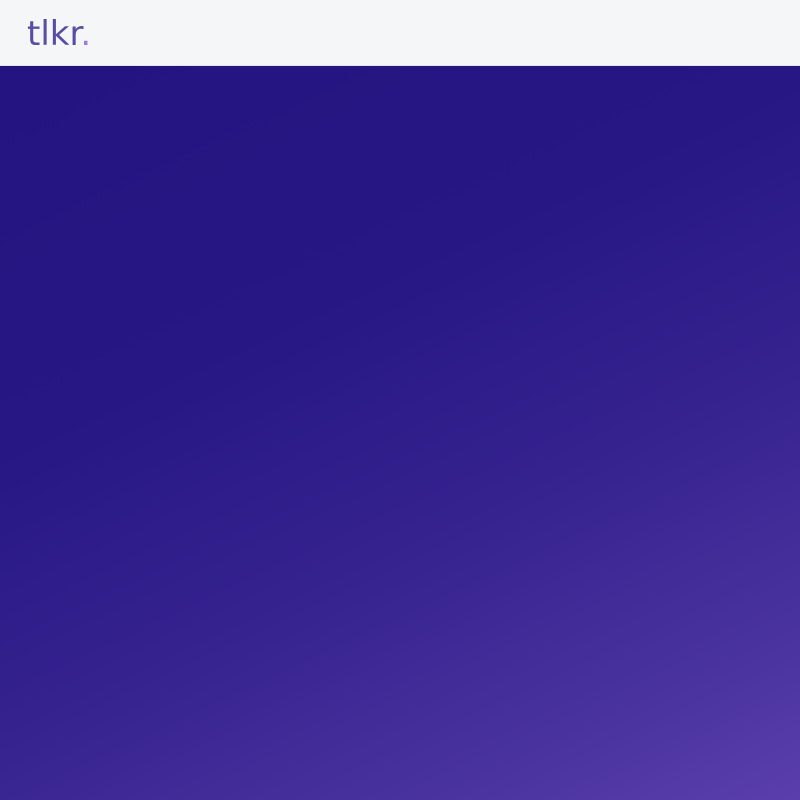 The image size is (800, 800). Describe the element at coordinates (400, 33) in the screenshot. I see `top-navigation-bar: tlkr.` at that location.